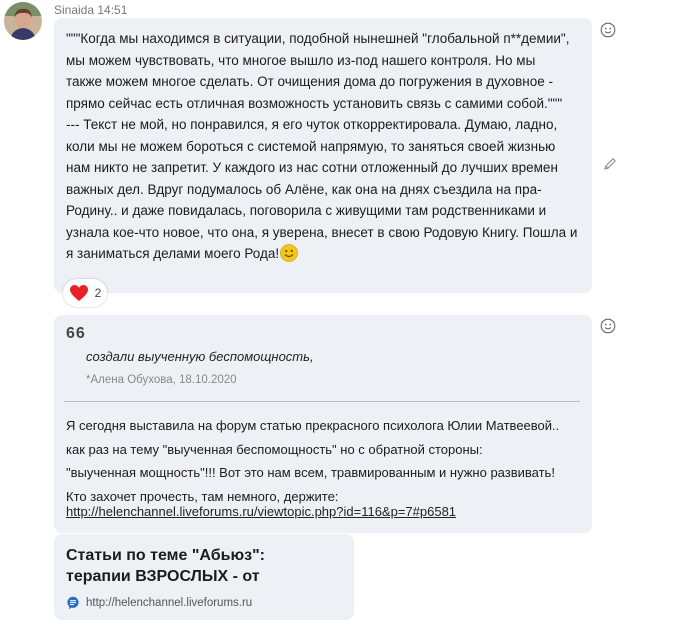  I want to click on message-header: Sinaida 14:51, so click(90, 10).